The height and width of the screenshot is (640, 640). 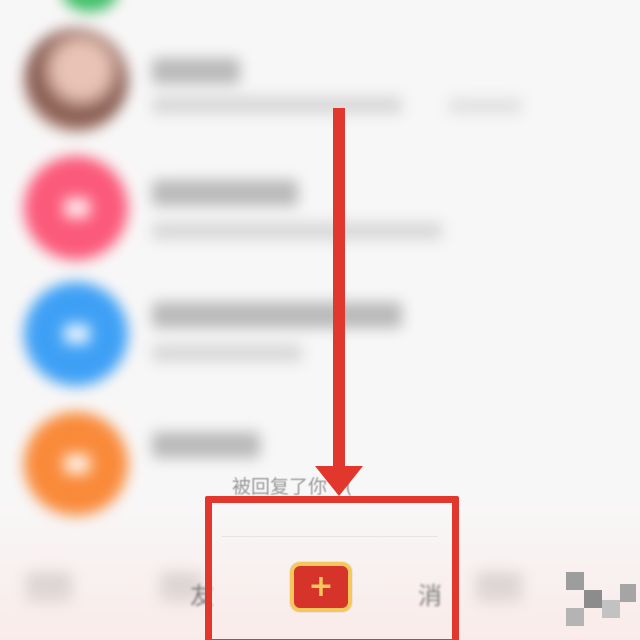 What do you see at coordinates (485, 106) in the screenshot?
I see `message-time` at bounding box center [485, 106].